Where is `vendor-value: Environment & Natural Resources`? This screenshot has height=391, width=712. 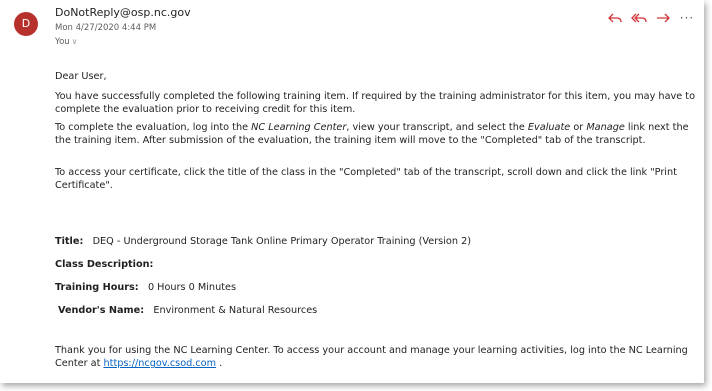 vendor-value: Environment & Natural Resources is located at coordinates (235, 310).